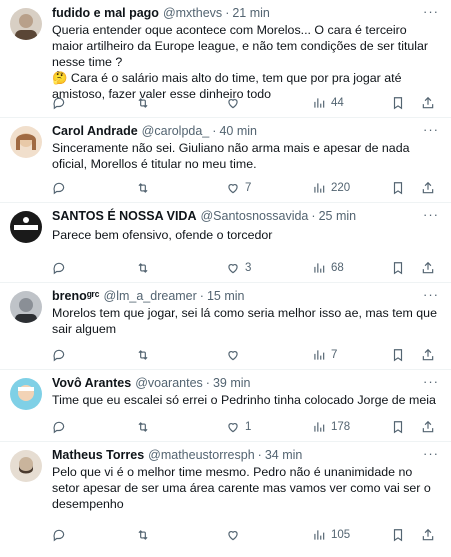 The image size is (451, 557). Describe the element at coordinates (245, 296) in the screenshot. I see `tweet-header: brenoᵍʳᶜ @lm_a_dreamer · 15 min` at that location.